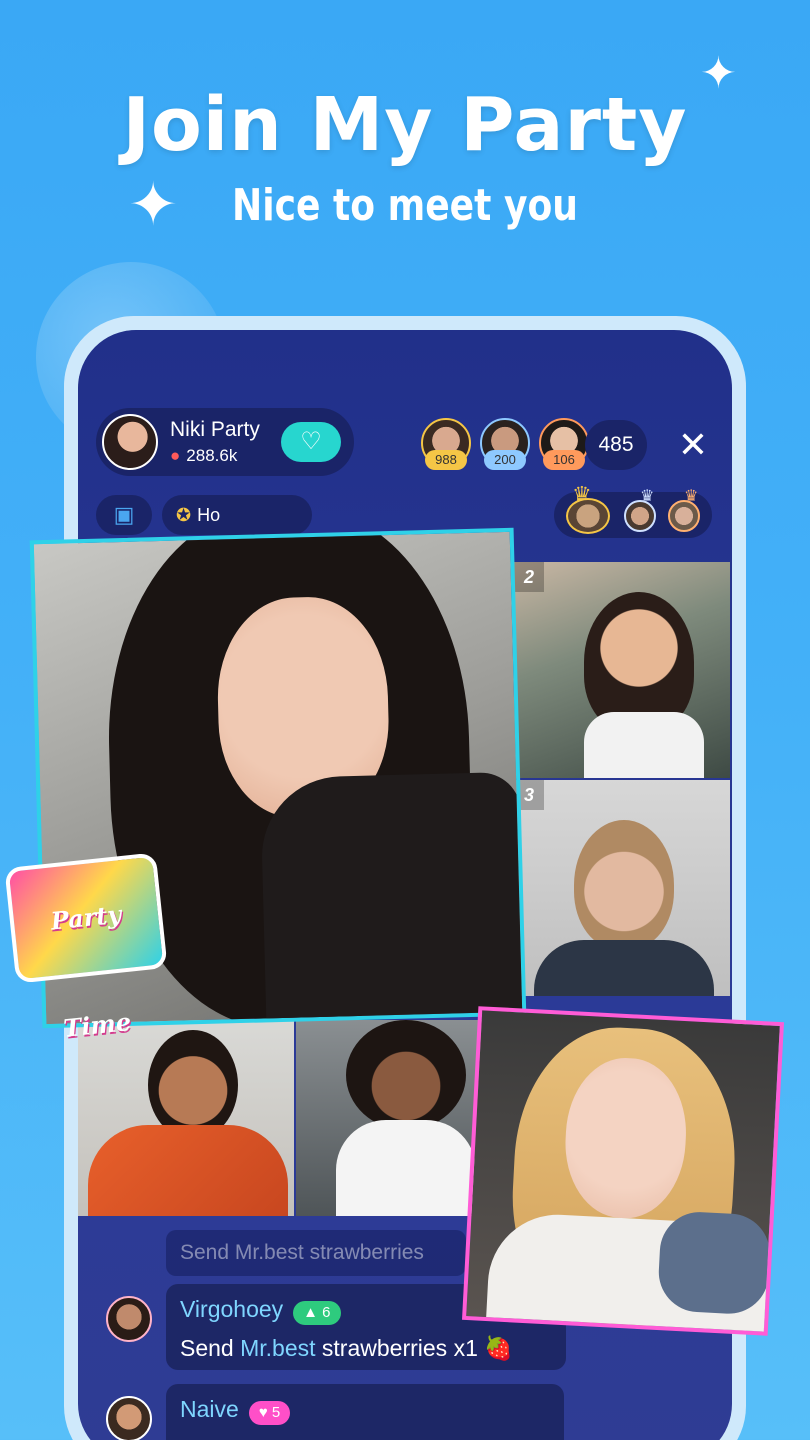 The width and height of the screenshot is (810, 1440). I want to click on host-popularity-value: 288.6k, so click(212, 455).